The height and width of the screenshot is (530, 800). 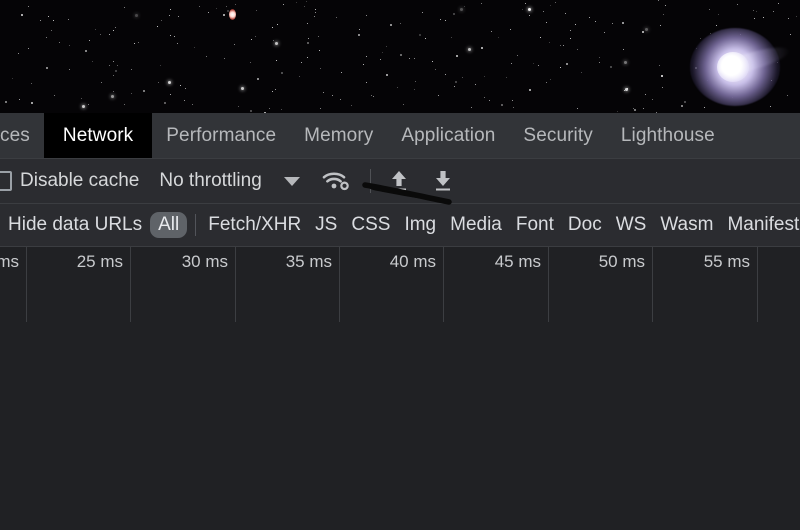 I want to click on hide-data-urls-toggle: Hide data URLs, so click(x=75, y=225).